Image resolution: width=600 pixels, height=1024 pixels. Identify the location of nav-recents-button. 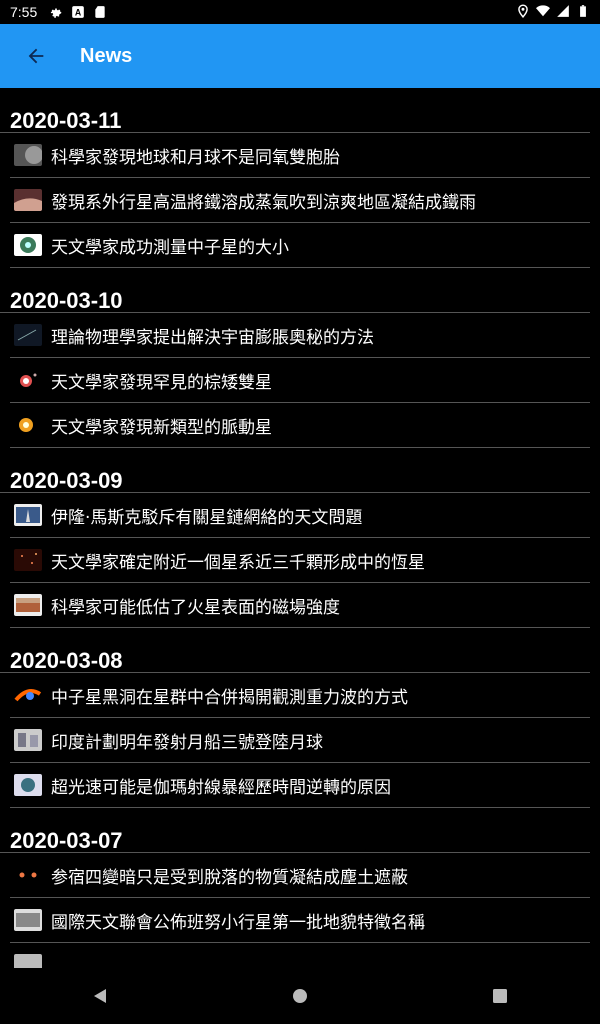
(500, 996).